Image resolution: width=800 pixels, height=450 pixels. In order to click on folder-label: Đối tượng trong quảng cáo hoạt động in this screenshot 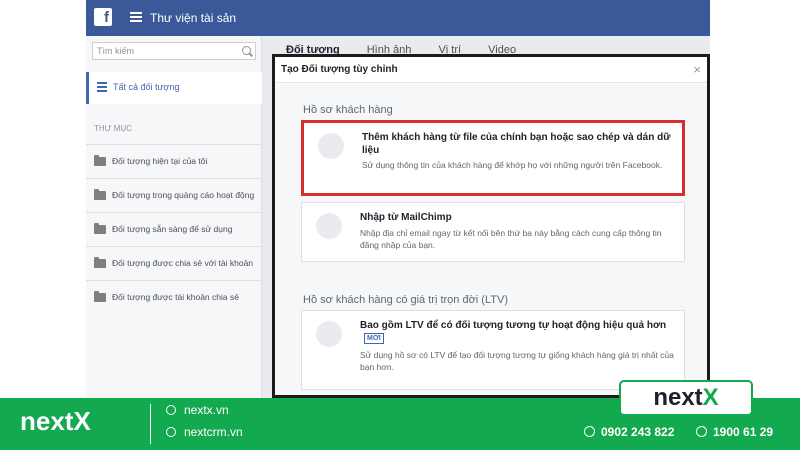, I will do `click(183, 195)`.